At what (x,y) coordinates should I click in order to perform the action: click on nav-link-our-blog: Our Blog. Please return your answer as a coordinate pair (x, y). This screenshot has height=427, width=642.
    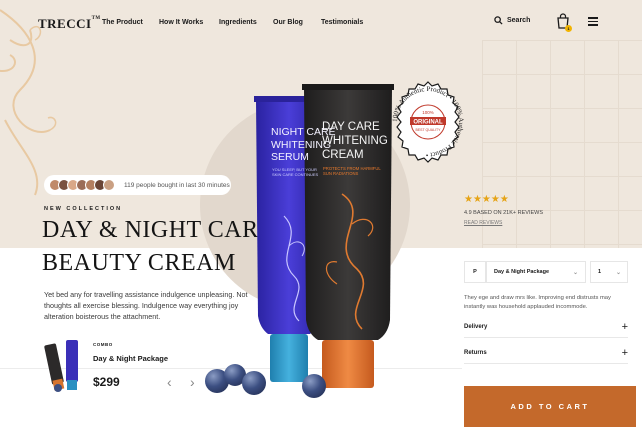
    Looking at the image, I should click on (288, 22).